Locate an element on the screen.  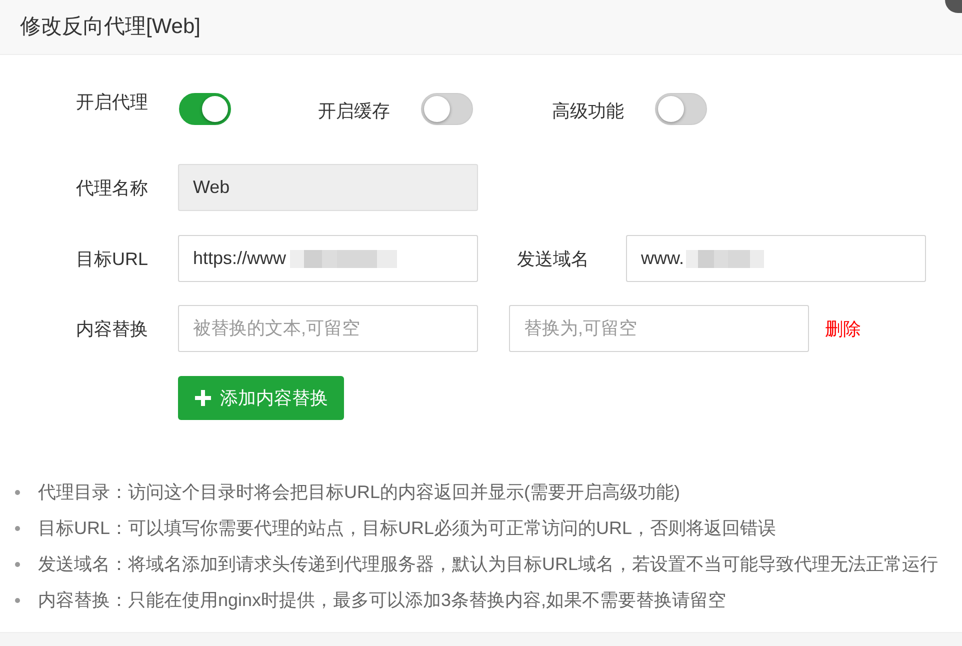
field-label: 内容替换 is located at coordinates (111, 329).